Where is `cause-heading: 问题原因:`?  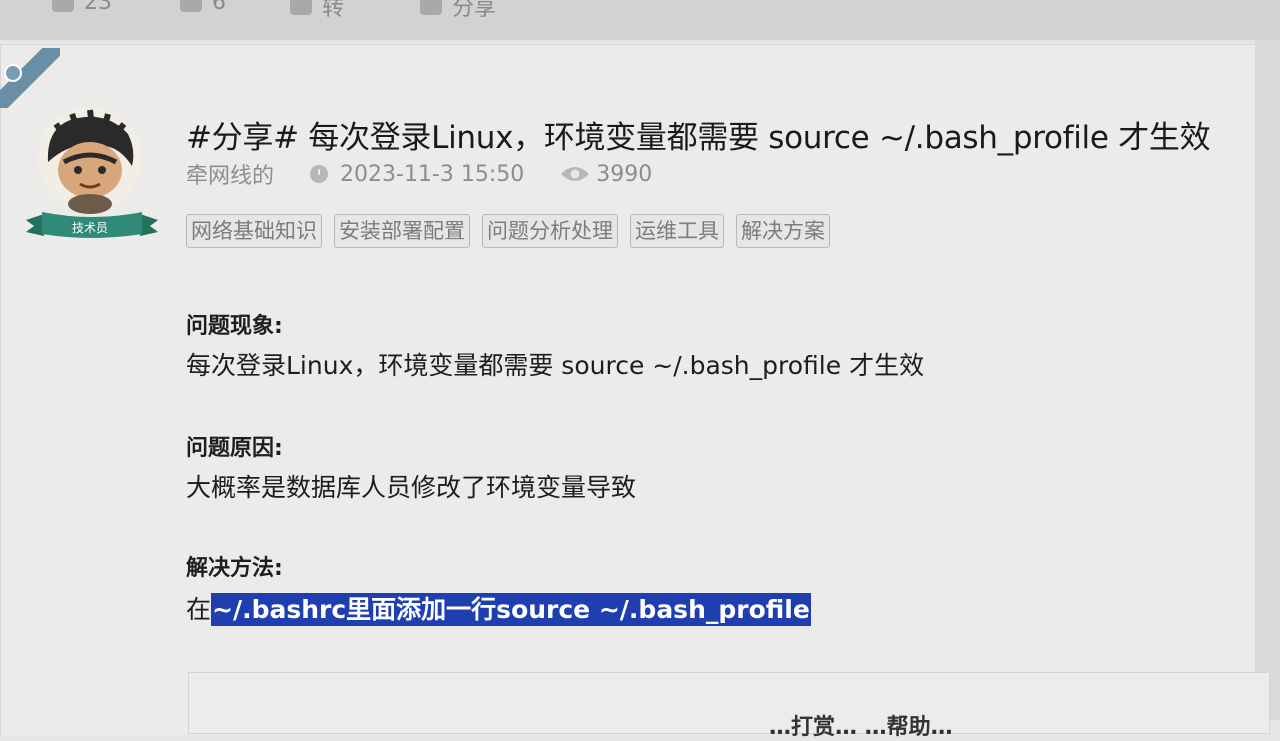 cause-heading: 问题原因: is located at coordinates (234, 448).